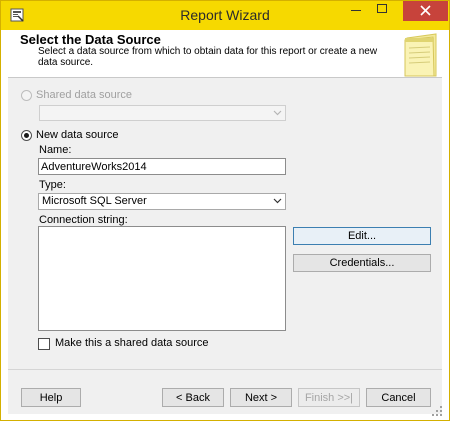 The height and width of the screenshot is (421, 450). Describe the element at coordinates (382, 8) in the screenshot. I see `maximize-icon` at that location.